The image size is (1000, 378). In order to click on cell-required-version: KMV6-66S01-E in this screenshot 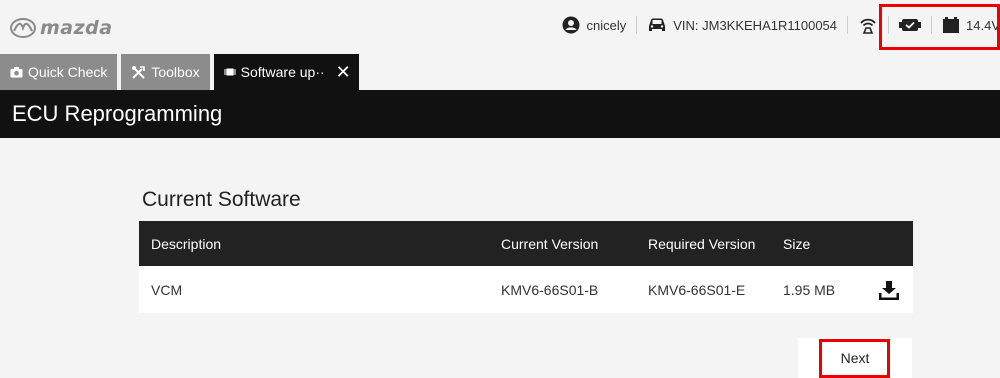, I will do `click(697, 289)`.